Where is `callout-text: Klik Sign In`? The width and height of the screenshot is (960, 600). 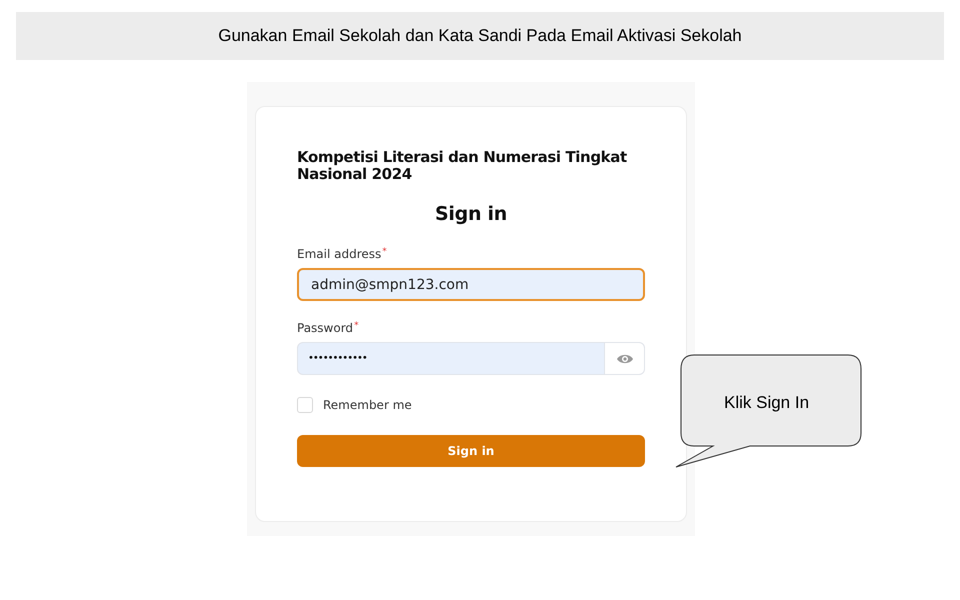
callout-text: Klik Sign In is located at coordinates (767, 403).